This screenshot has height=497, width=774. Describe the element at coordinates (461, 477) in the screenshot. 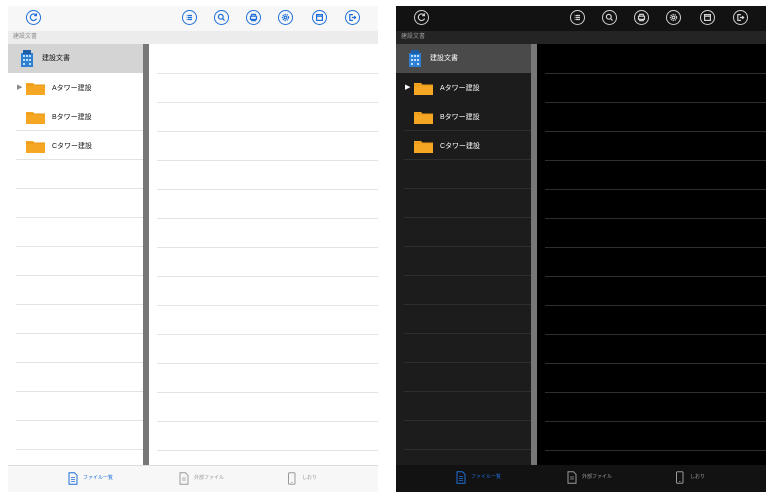

I see `file-list-icon` at that location.